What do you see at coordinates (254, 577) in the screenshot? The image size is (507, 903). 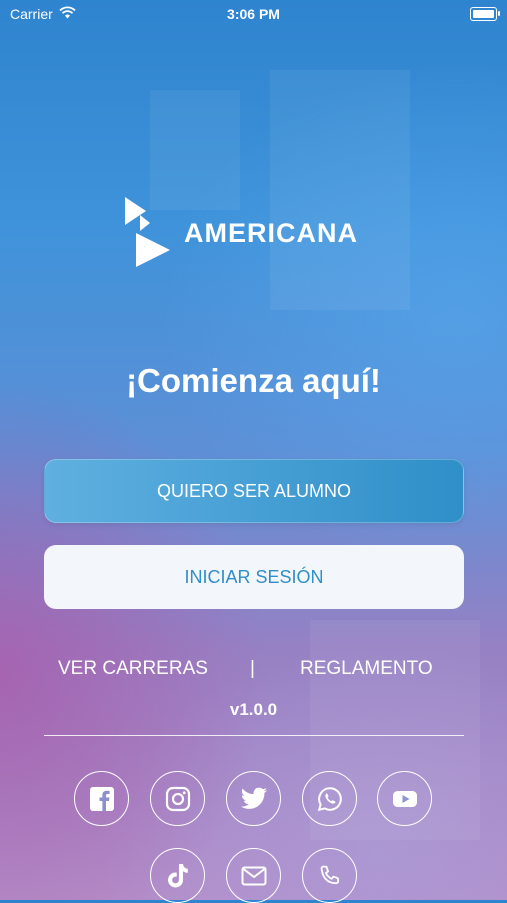 I see `login-button: INICIAR SESIÓN` at bounding box center [254, 577].